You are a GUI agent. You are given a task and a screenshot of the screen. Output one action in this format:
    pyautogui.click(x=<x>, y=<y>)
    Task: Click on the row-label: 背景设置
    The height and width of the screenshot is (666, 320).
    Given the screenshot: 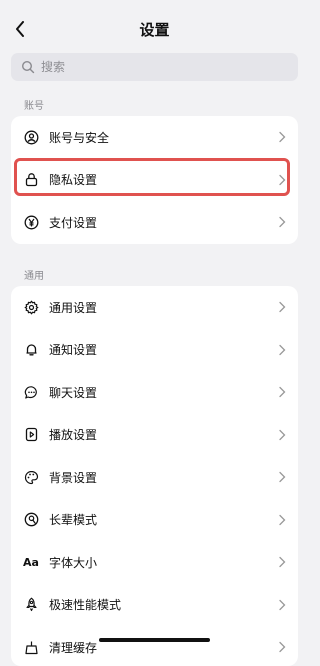 What is the action you would take?
    pyautogui.click(x=73, y=477)
    